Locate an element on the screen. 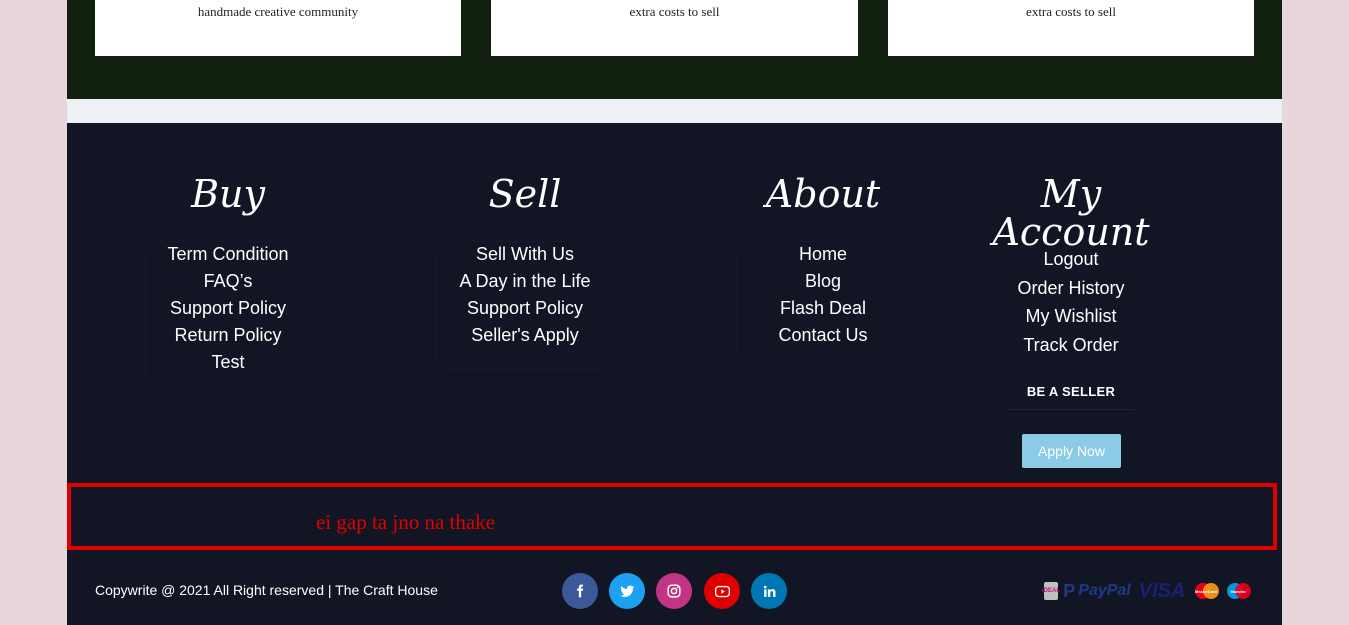 The image size is (1349, 625). footer-column-title: Buy is located at coordinates (228, 194).